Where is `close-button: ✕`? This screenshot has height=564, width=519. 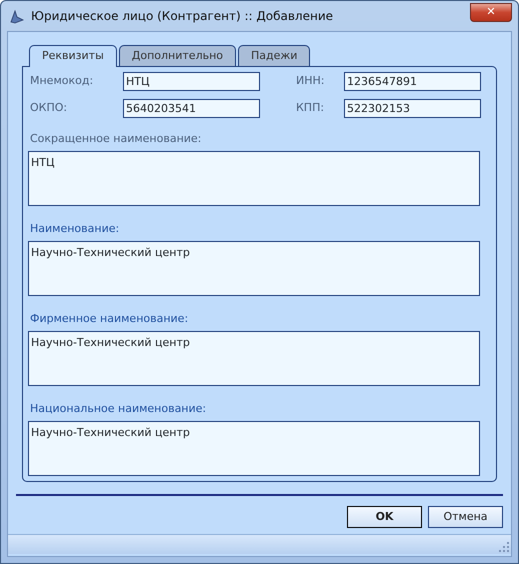 close-button: ✕ is located at coordinates (491, 12).